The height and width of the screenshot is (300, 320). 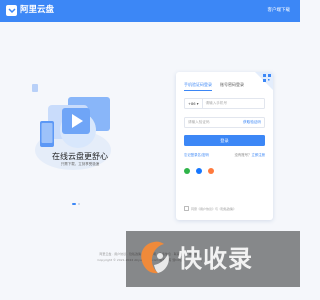 I want to click on register-row: 没有账号？立即注册, so click(x=249, y=154).